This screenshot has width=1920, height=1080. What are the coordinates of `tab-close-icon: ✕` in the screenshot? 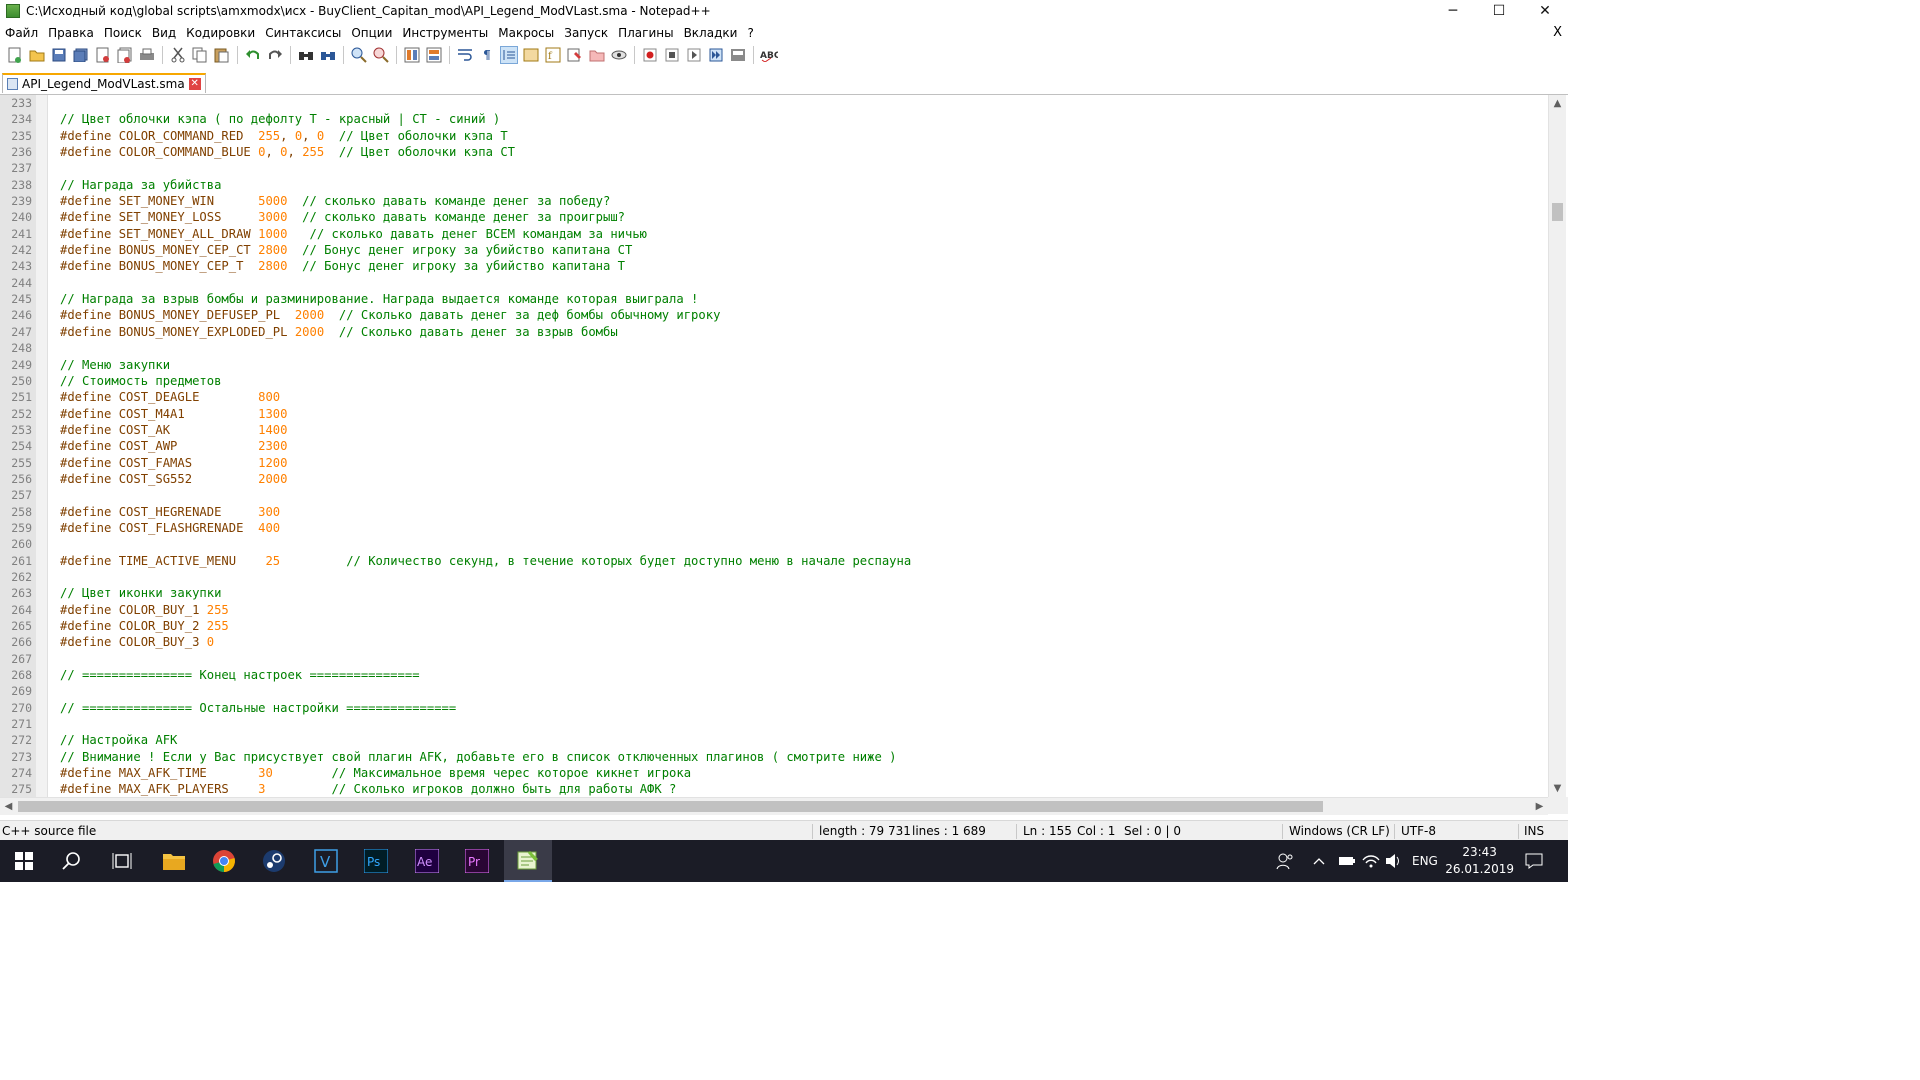 It's located at (194, 84).